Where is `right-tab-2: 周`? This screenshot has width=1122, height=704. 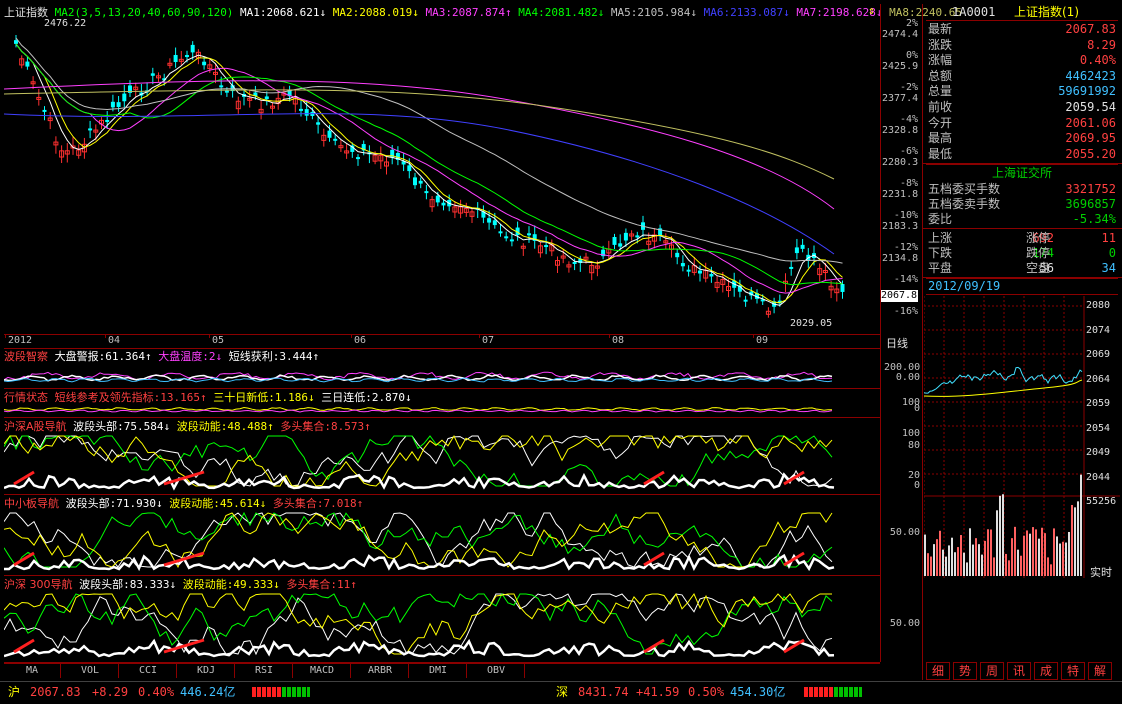 right-tab-2: 周 is located at coordinates (992, 671).